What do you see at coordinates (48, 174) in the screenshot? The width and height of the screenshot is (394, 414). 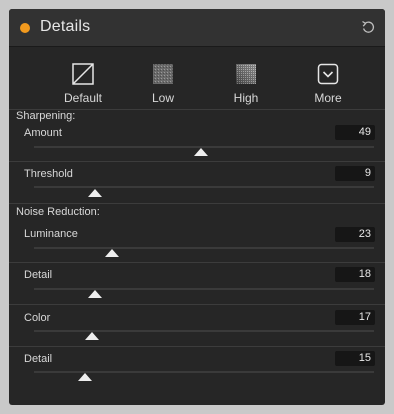 I see `threshold-label: Threshold` at bounding box center [48, 174].